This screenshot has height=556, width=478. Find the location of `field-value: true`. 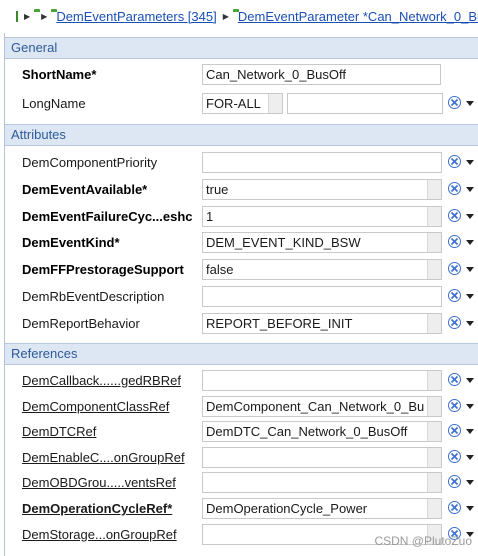

field-value: true is located at coordinates (217, 189).